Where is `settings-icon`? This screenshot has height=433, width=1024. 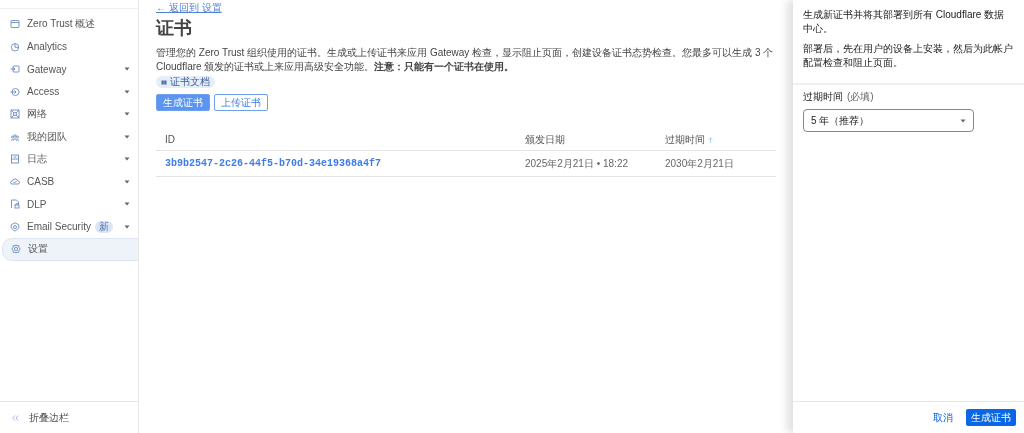 settings-icon is located at coordinates (16, 249).